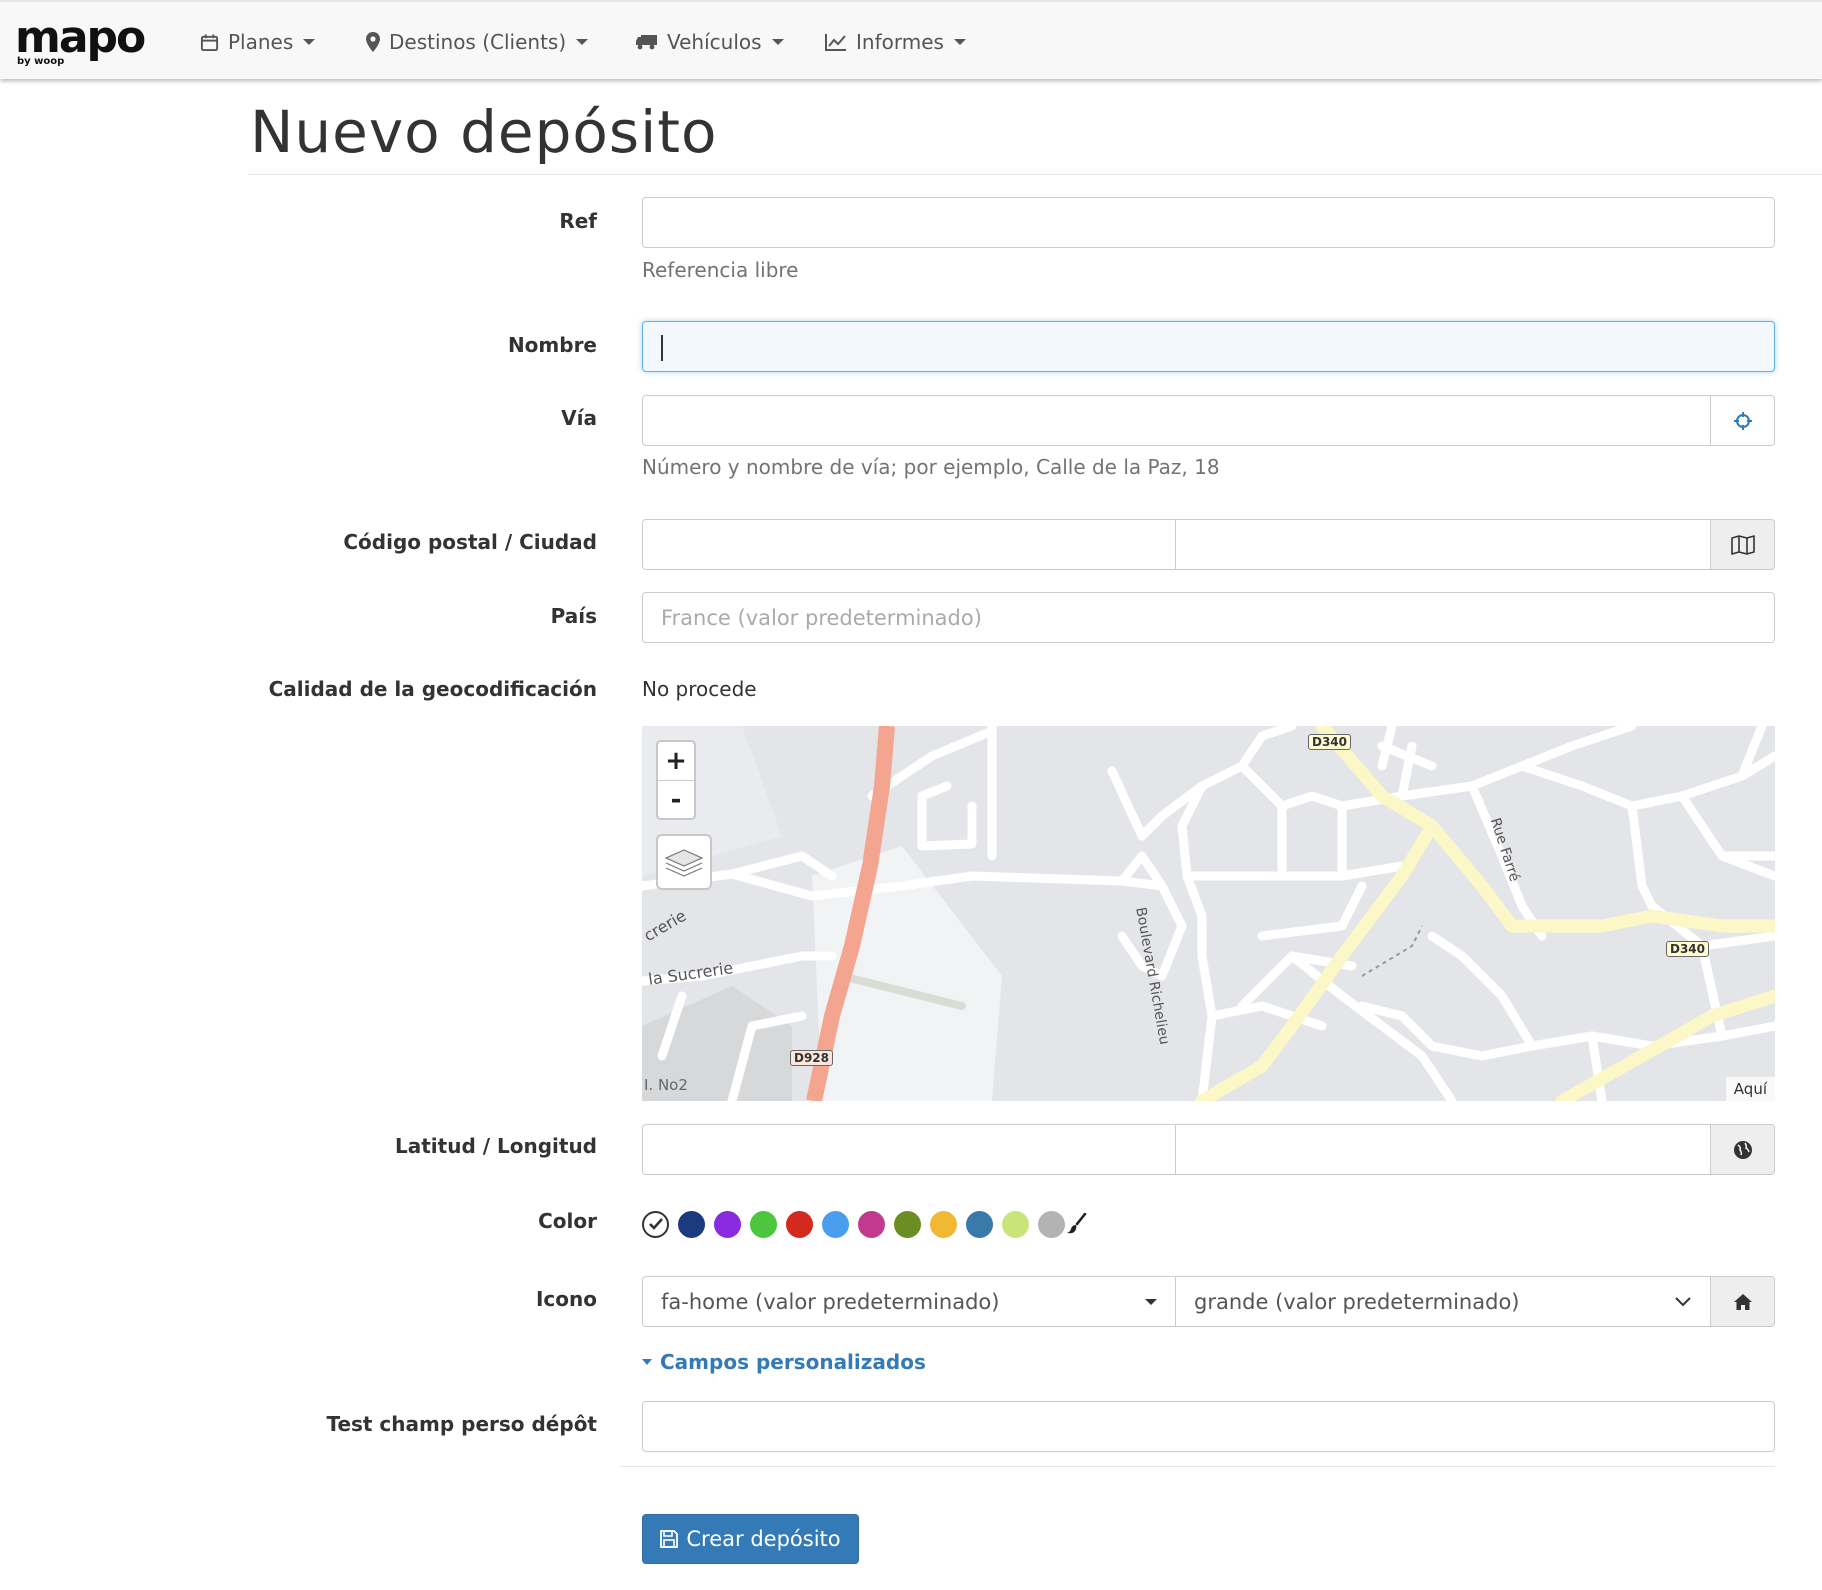  What do you see at coordinates (720, 270) in the screenshot?
I see `ref-help-text: Referencia libre` at bounding box center [720, 270].